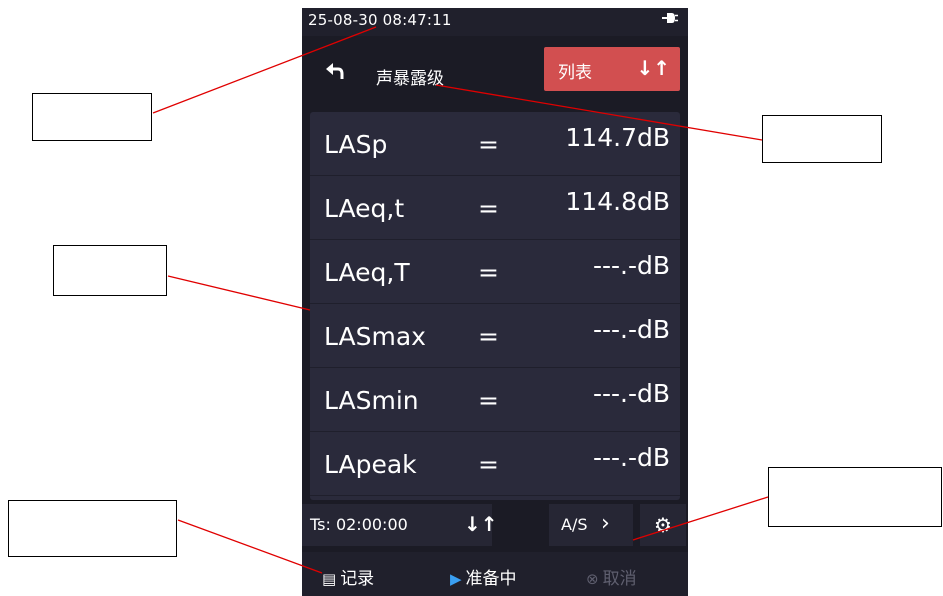 The width and height of the screenshot is (943, 596). I want to click on close-circle-icon: ⊗, so click(592, 579).